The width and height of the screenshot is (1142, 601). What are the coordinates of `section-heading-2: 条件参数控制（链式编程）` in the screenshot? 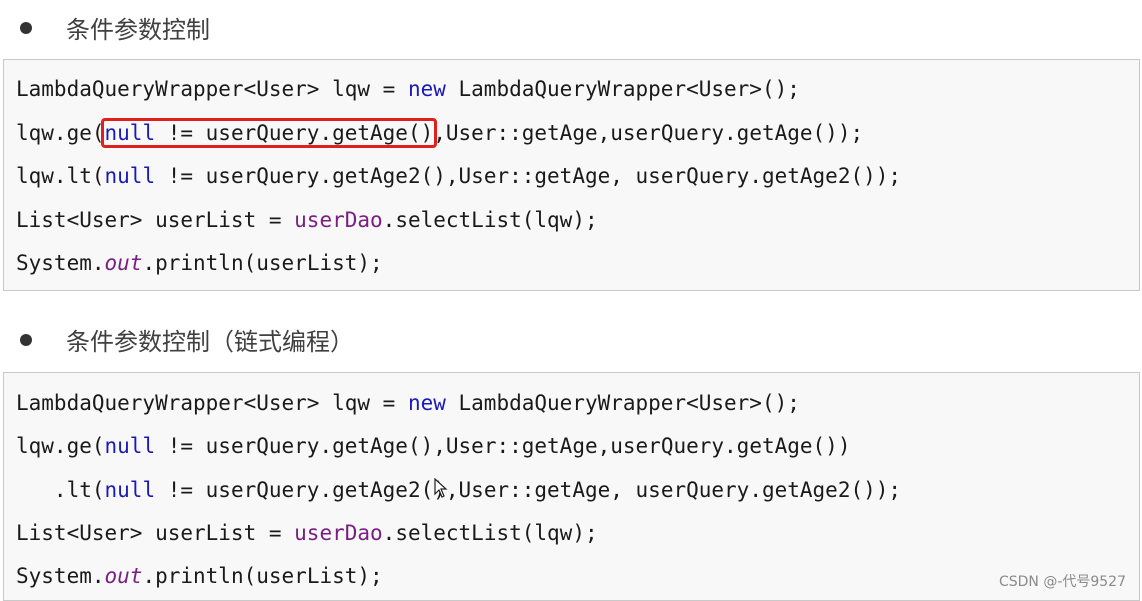 It's located at (186, 339).